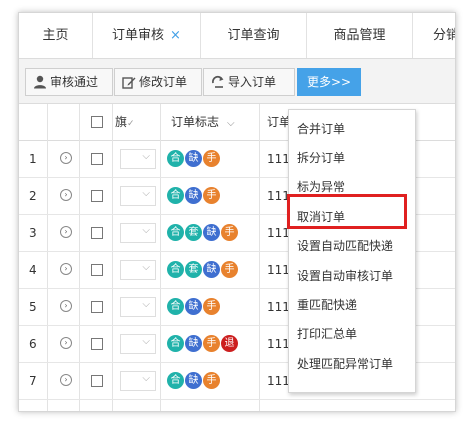  I want to click on tab-bar: 主页 订单审核× 订单查询 商品管理 分销, so click(237, 36).